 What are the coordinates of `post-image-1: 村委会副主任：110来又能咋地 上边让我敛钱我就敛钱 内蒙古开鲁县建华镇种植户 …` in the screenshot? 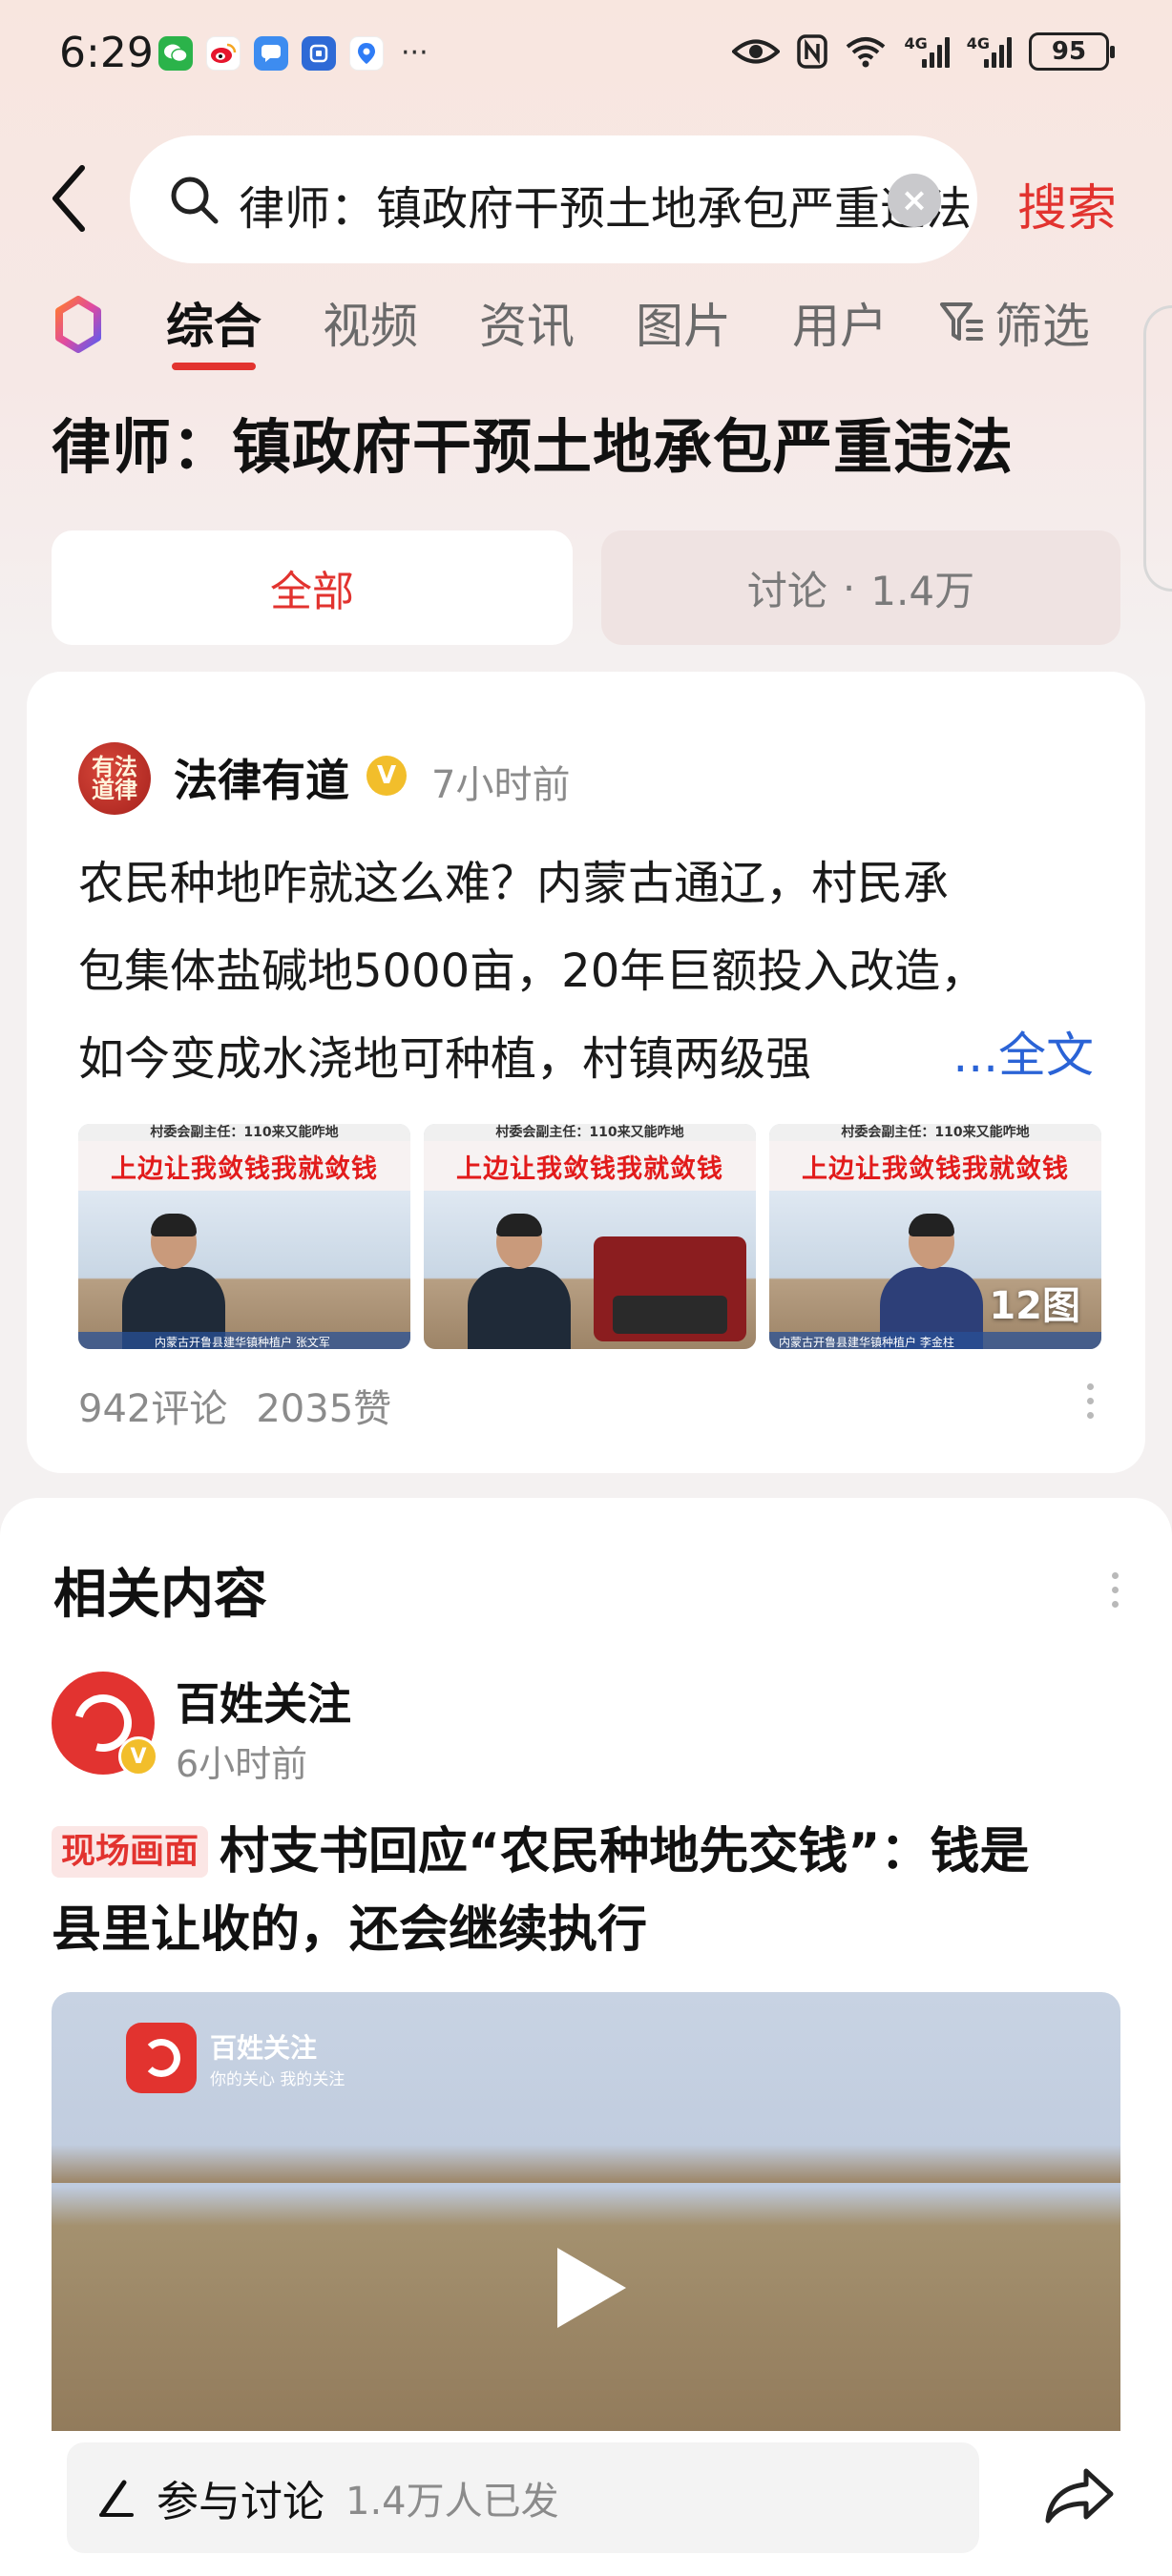 It's located at (244, 1236).